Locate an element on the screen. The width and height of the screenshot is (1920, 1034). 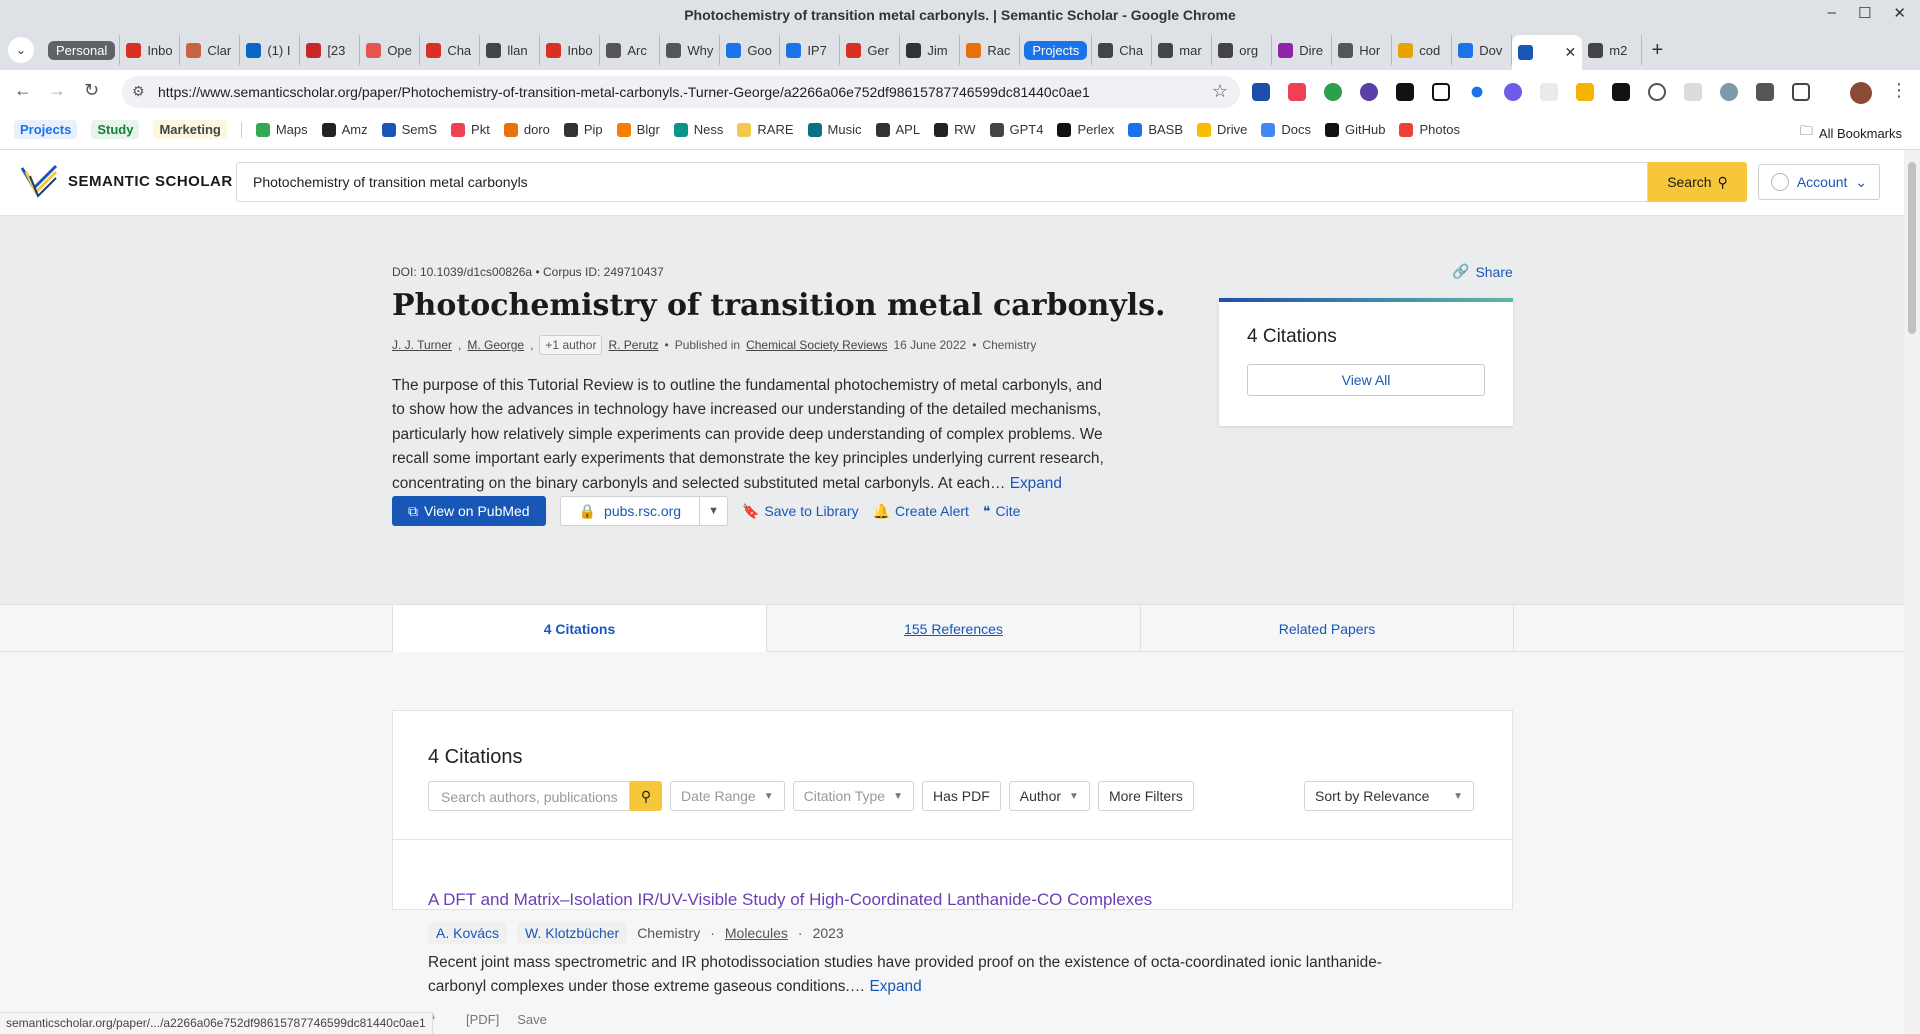
publisher-link: 🔒 pubs.rsc.org is located at coordinates (631, 511).